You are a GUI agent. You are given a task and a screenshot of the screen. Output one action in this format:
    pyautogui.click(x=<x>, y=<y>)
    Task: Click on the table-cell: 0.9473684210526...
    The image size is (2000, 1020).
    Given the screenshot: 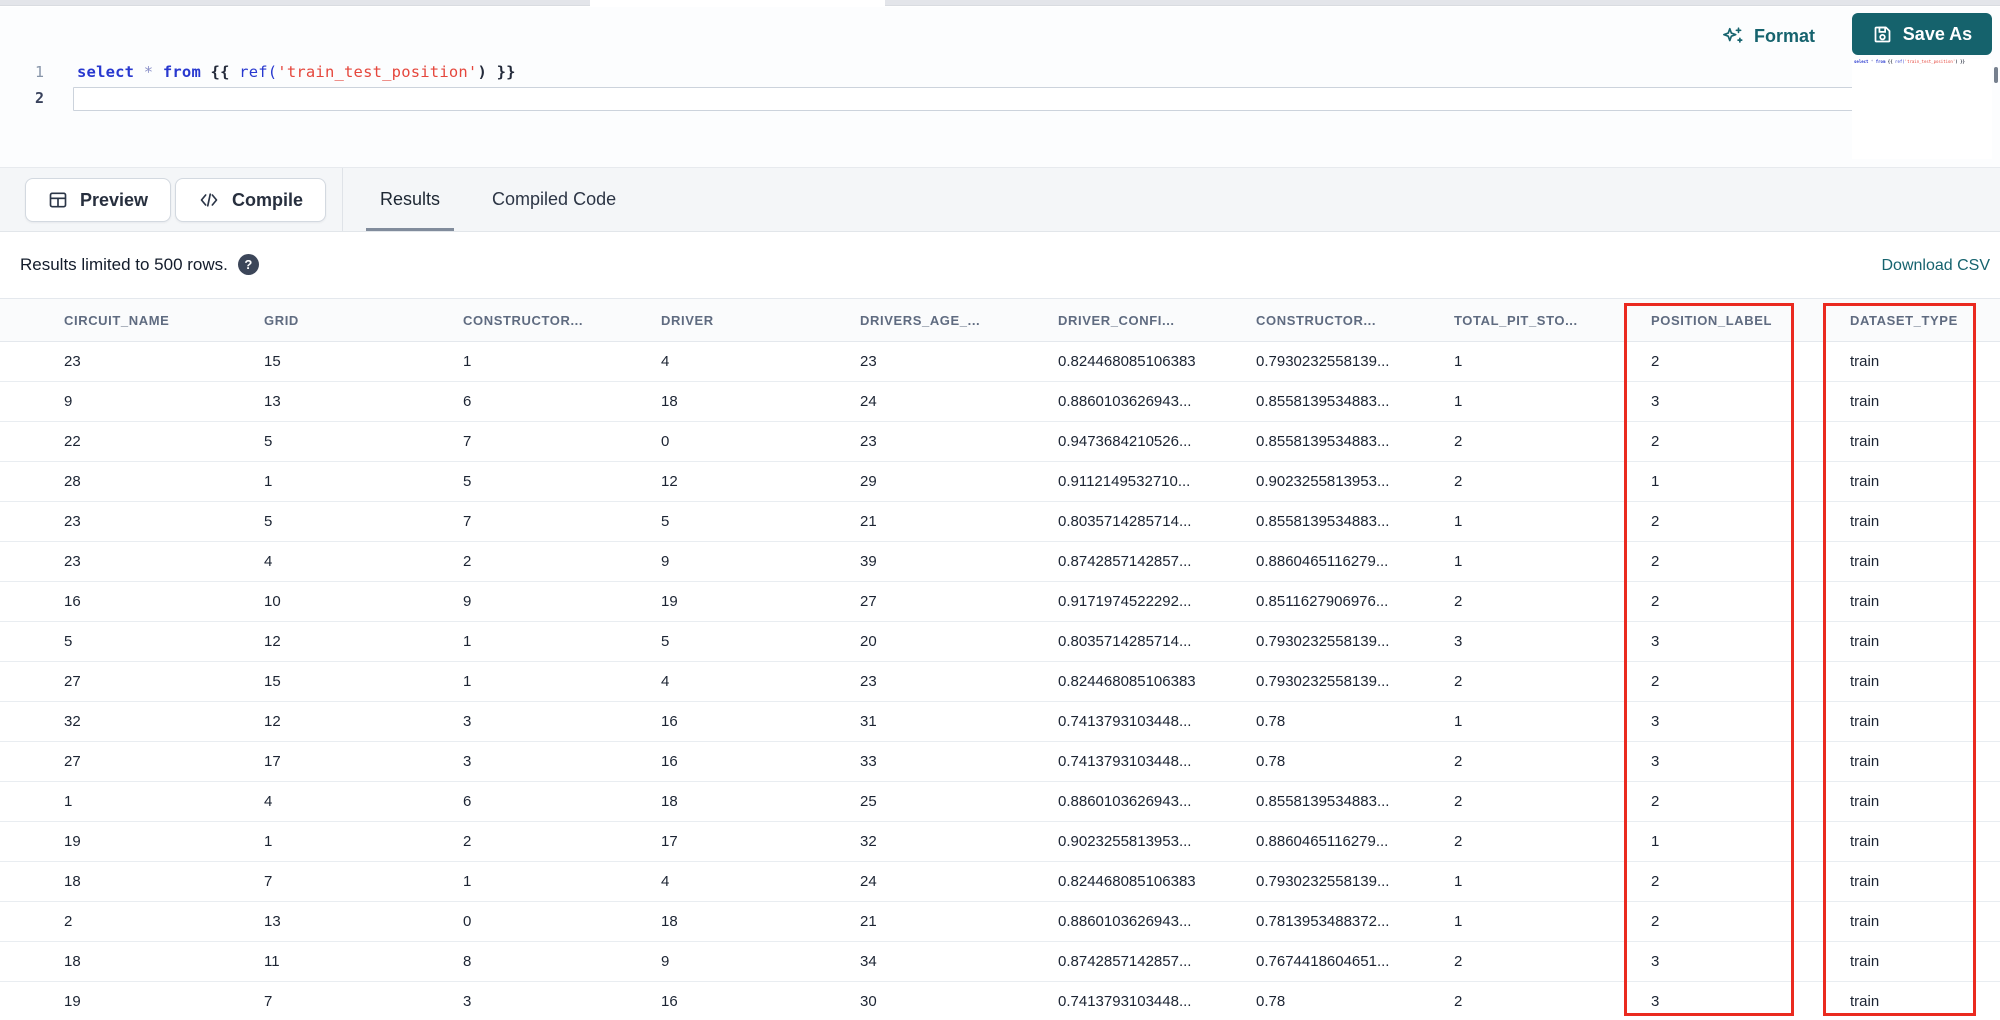 What is the action you would take?
    pyautogui.click(x=1125, y=441)
    